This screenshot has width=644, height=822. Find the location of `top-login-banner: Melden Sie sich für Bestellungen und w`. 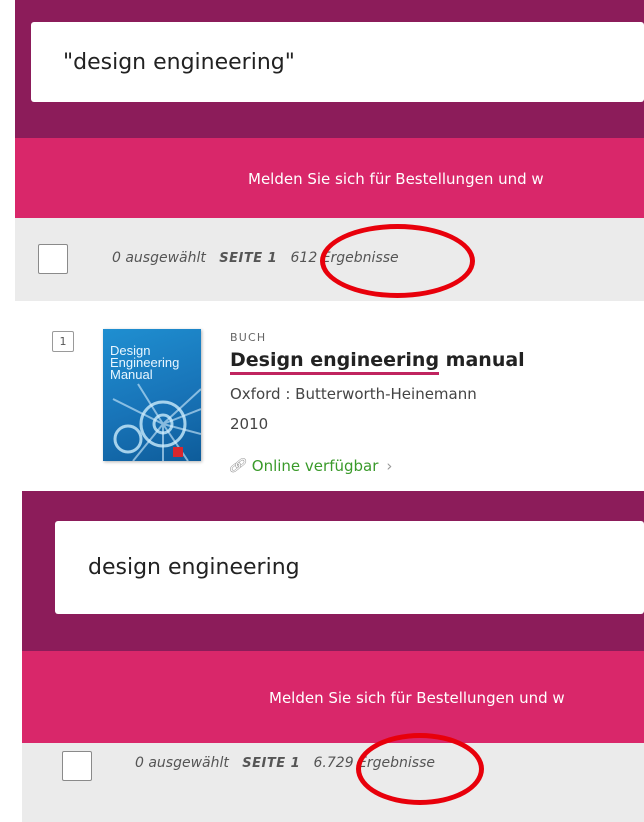

top-login-banner: Melden Sie sich für Bestellungen und w is located at coordinates (329, 178).